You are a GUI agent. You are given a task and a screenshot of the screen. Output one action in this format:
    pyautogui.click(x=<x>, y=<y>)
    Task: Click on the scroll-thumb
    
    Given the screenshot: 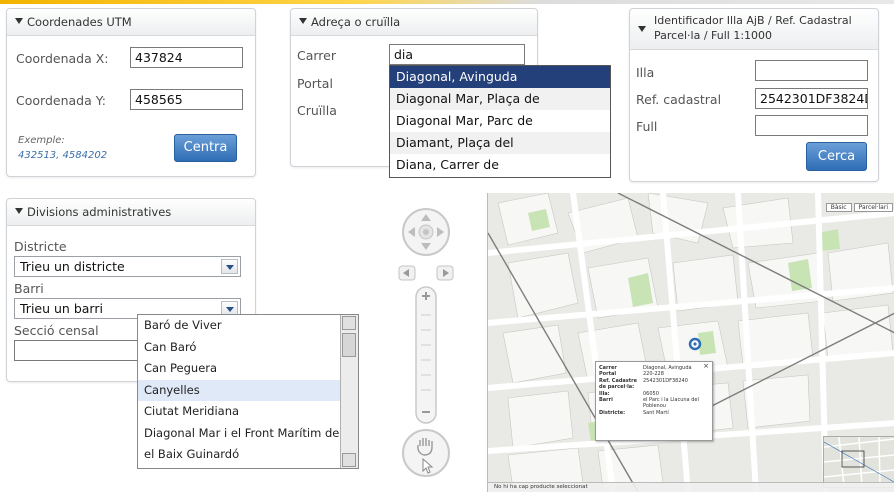 What is the action you would take?
    pyautogui.click(x=349, y=345)
    